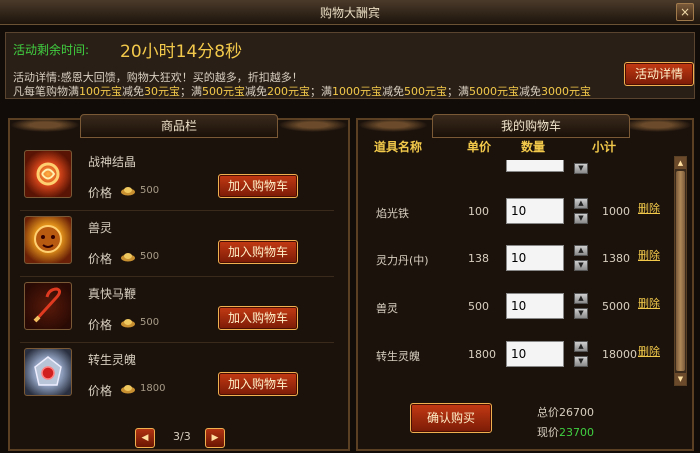 The width and height of the screenshot is (700, 453). I want to click on qty-input-partial, so click(535, 166).